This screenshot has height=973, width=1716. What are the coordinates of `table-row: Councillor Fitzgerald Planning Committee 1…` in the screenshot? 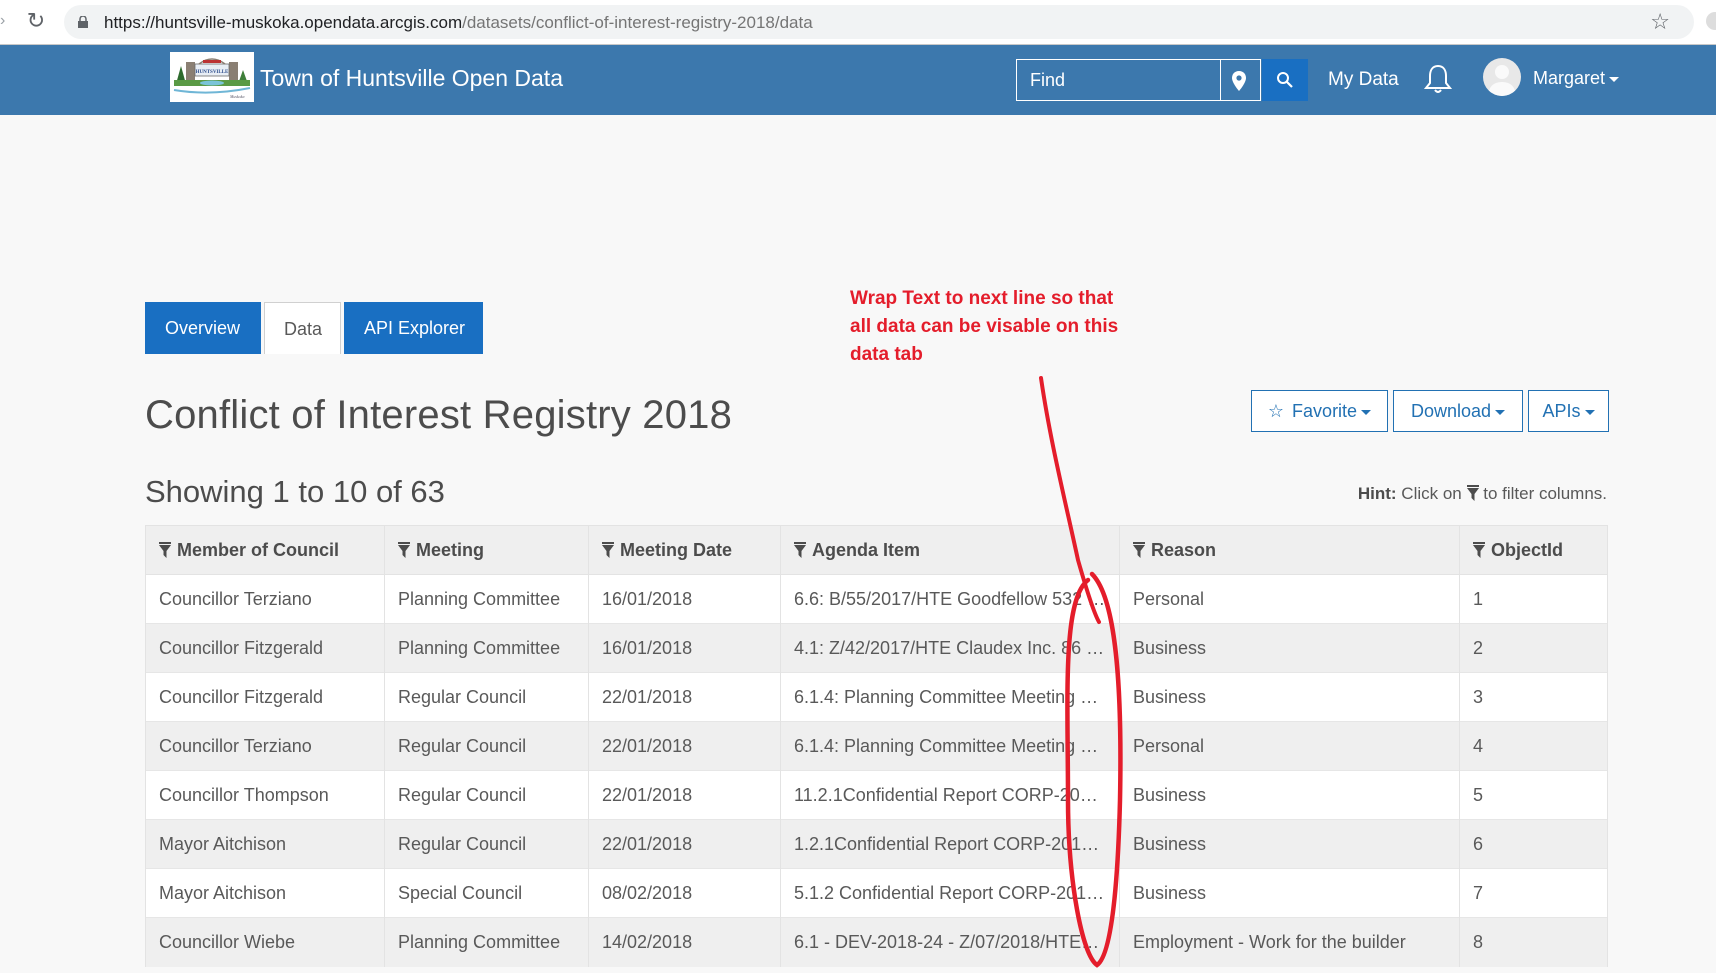 It's located at (876, 648).